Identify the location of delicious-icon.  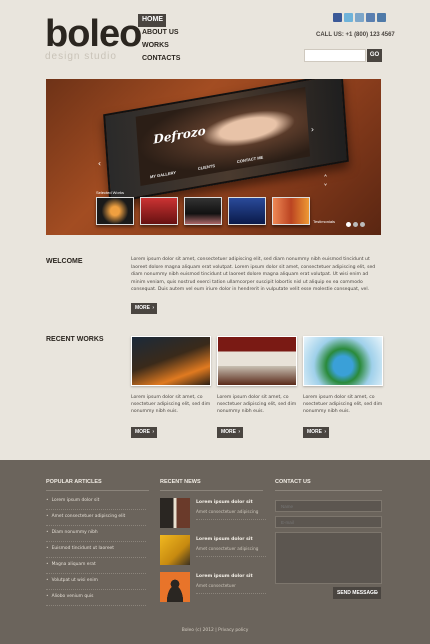
(370, 17).